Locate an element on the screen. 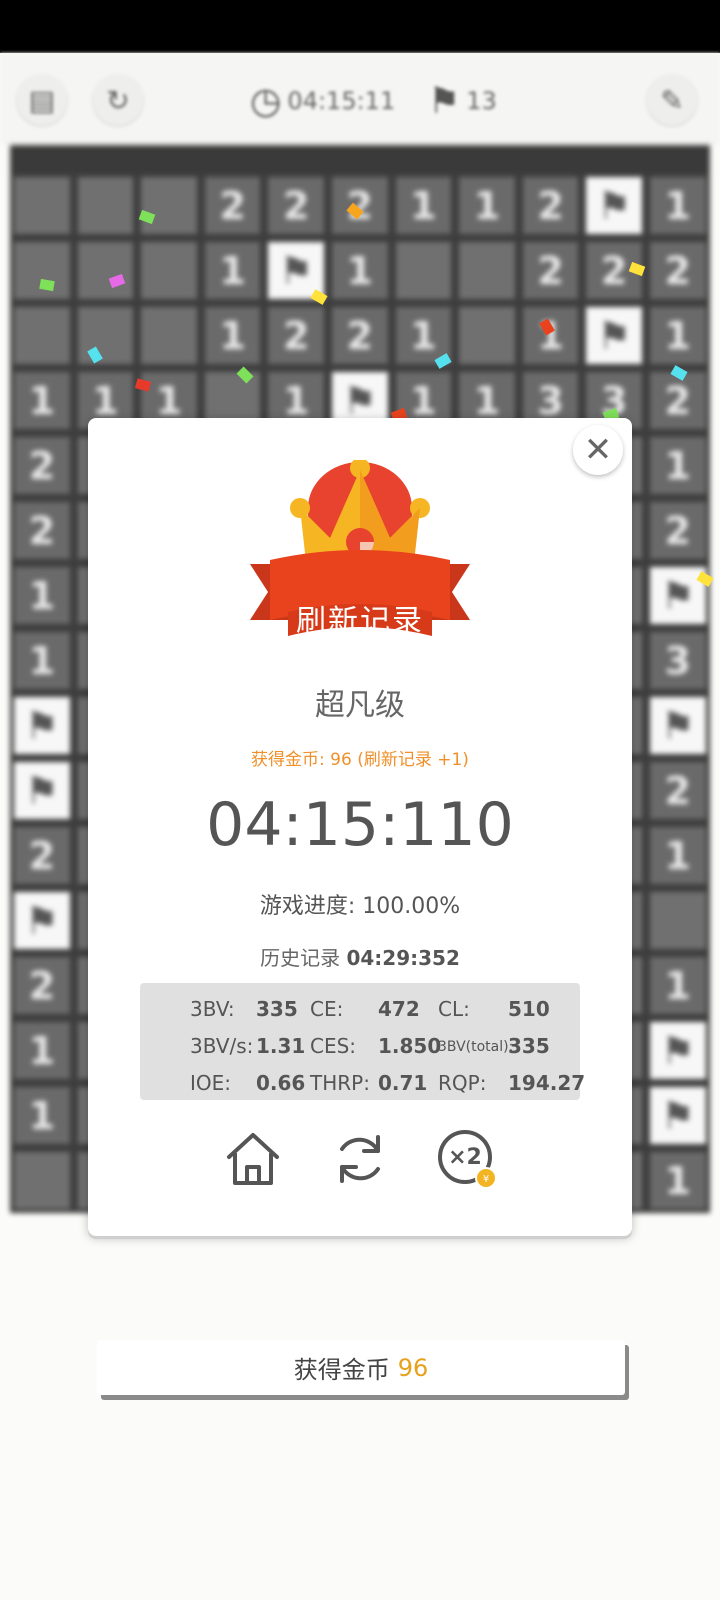  history-value: 04:29:352 is located at coordinates (403, 958).